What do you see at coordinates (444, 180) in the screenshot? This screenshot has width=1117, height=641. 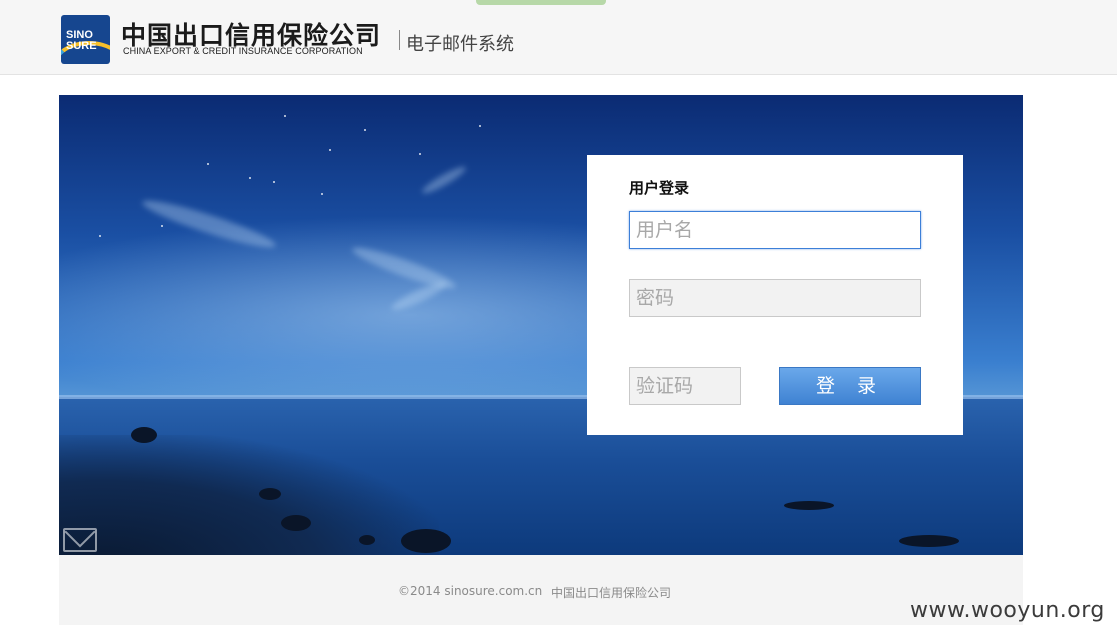 I see `cloud` at bounding box center [444, 180].